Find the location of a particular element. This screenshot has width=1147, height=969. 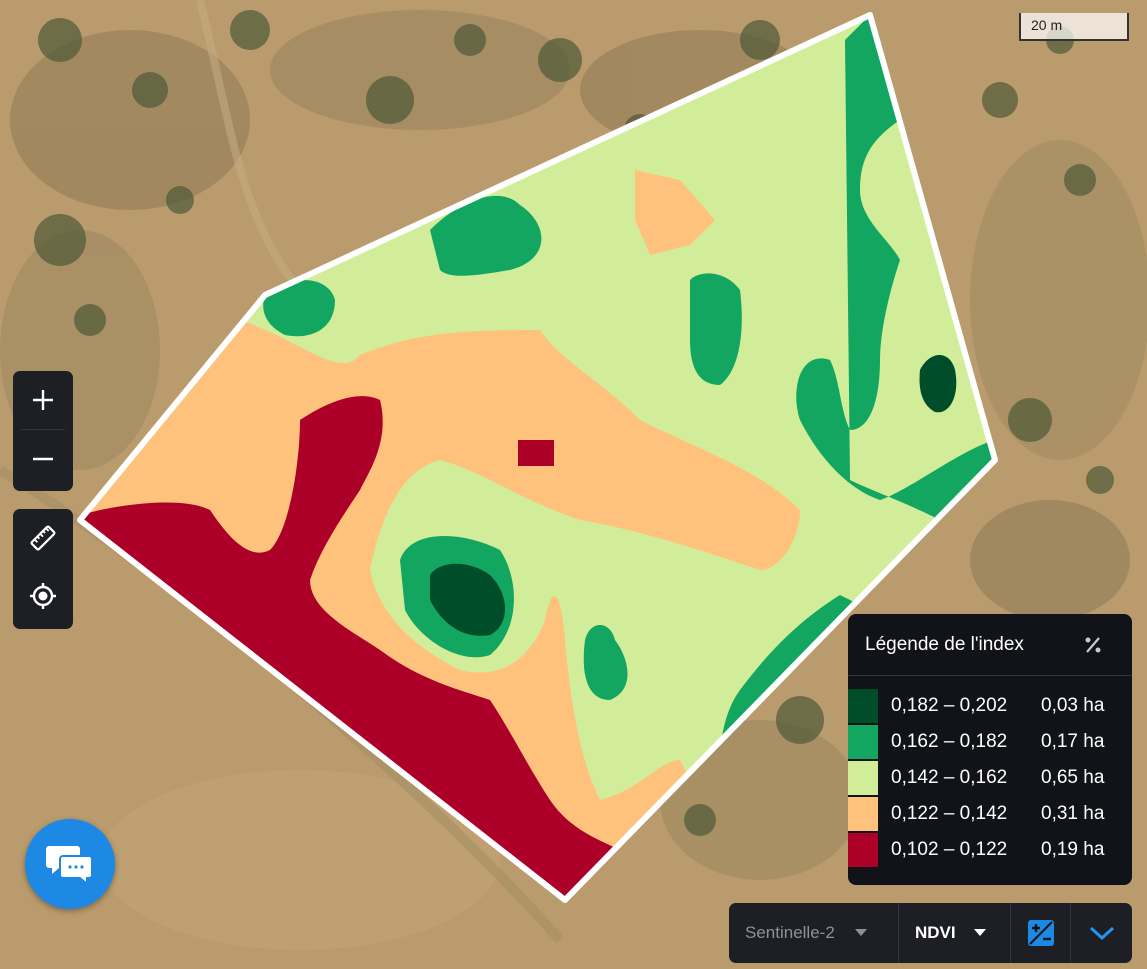

chevron-down-icon is located at coordinates (1101, 933).